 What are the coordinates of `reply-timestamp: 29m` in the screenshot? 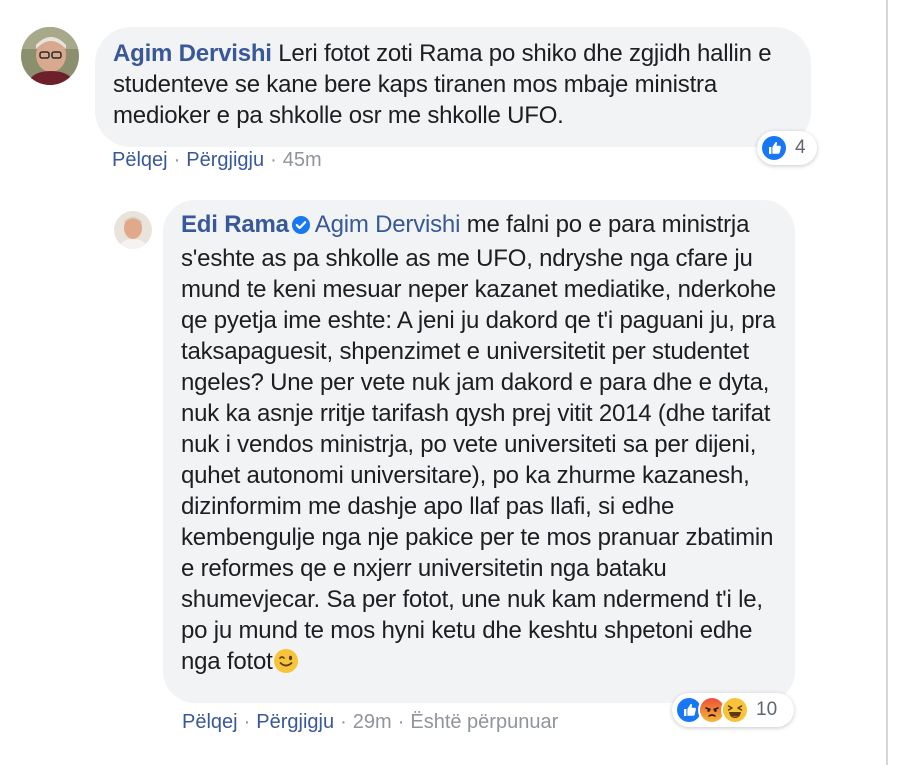 It's located at (372, 722).